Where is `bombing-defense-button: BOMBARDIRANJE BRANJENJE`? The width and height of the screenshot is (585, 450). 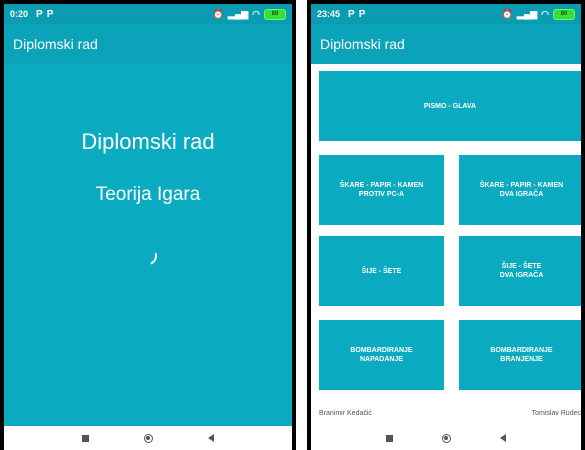
bombing-defense-button: BOMBARDIRANJE BRANJENJE is located at coordinates (520, 355).